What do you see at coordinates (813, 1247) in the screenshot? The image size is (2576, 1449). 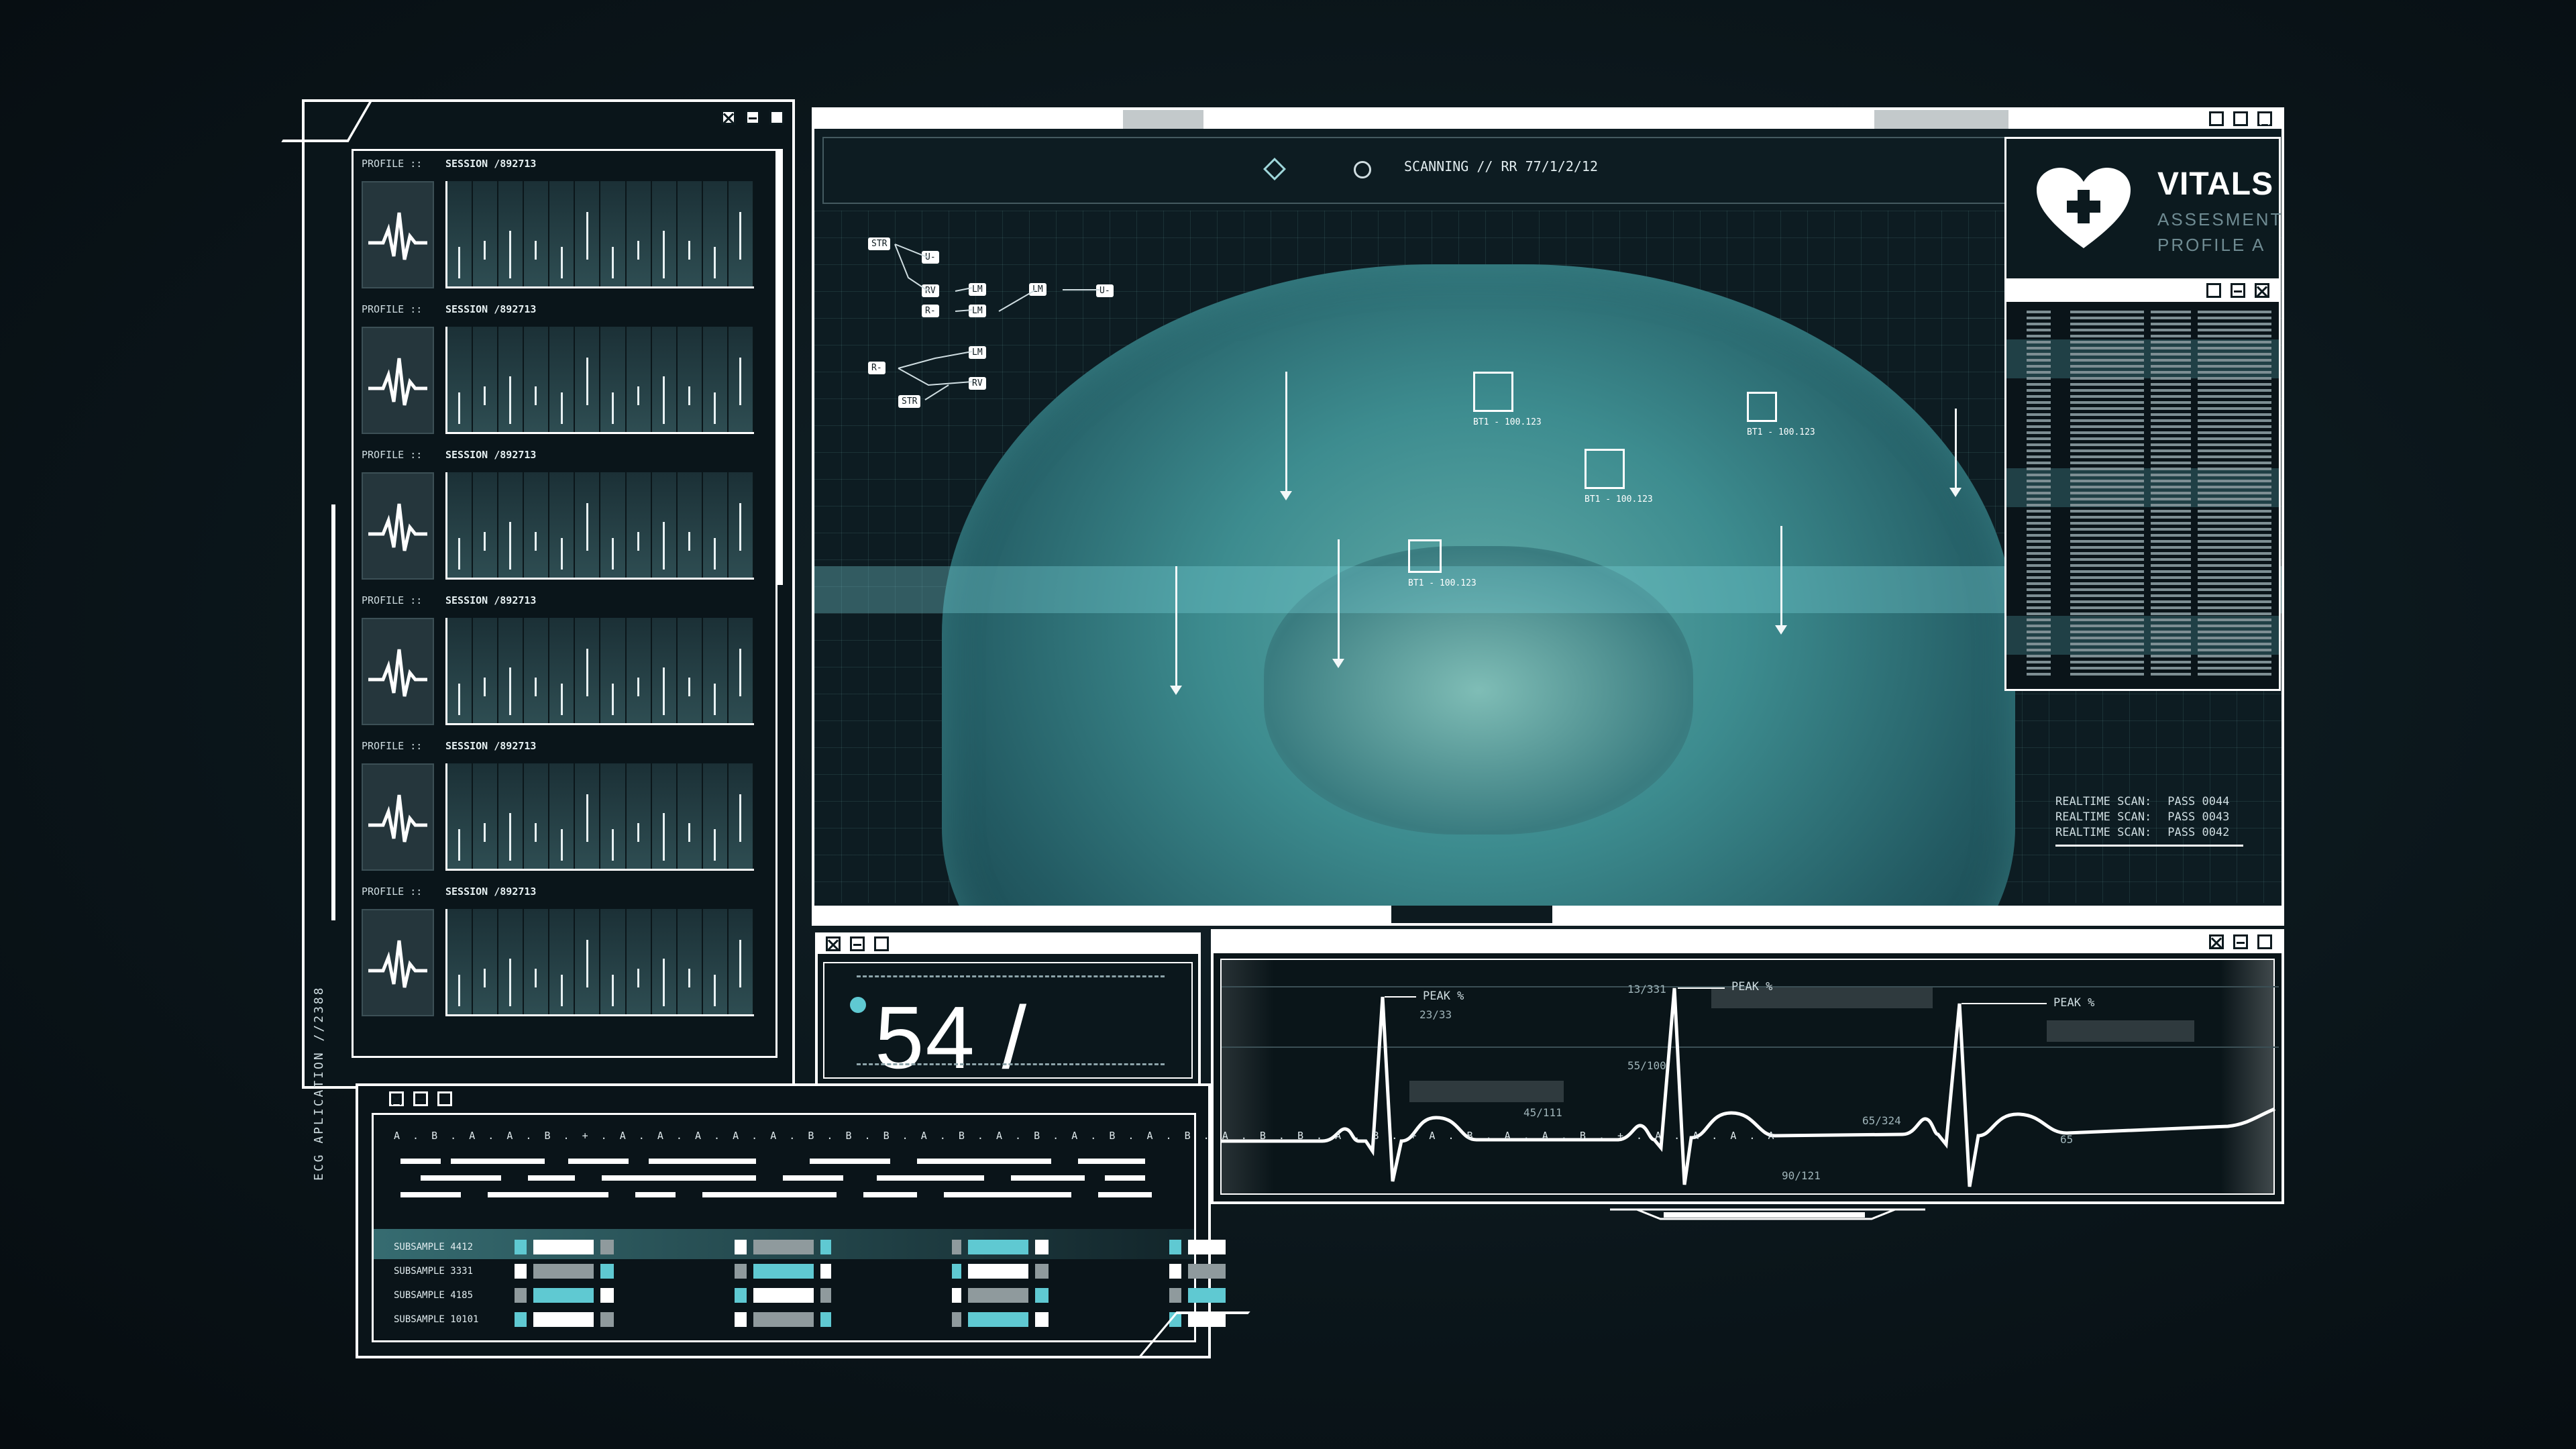 I see `subsample-row: SUBSAMPLE 4412` at bounding box center [813, 1247].